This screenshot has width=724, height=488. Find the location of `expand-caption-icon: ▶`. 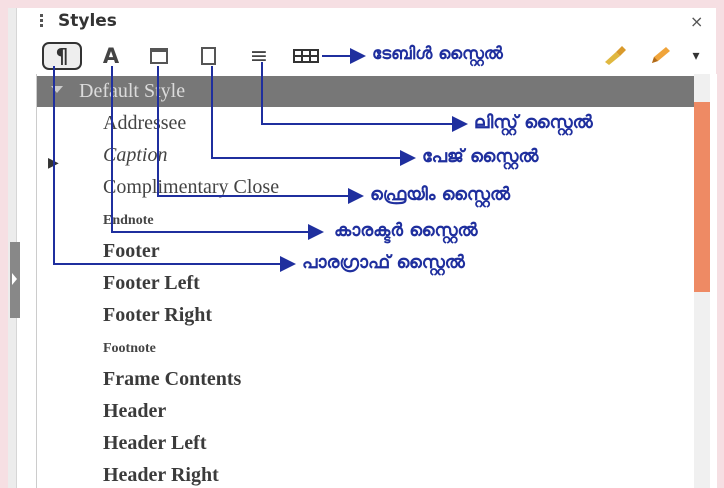

expand-caption-icon: ▶ is located at coordinates (53, 163).